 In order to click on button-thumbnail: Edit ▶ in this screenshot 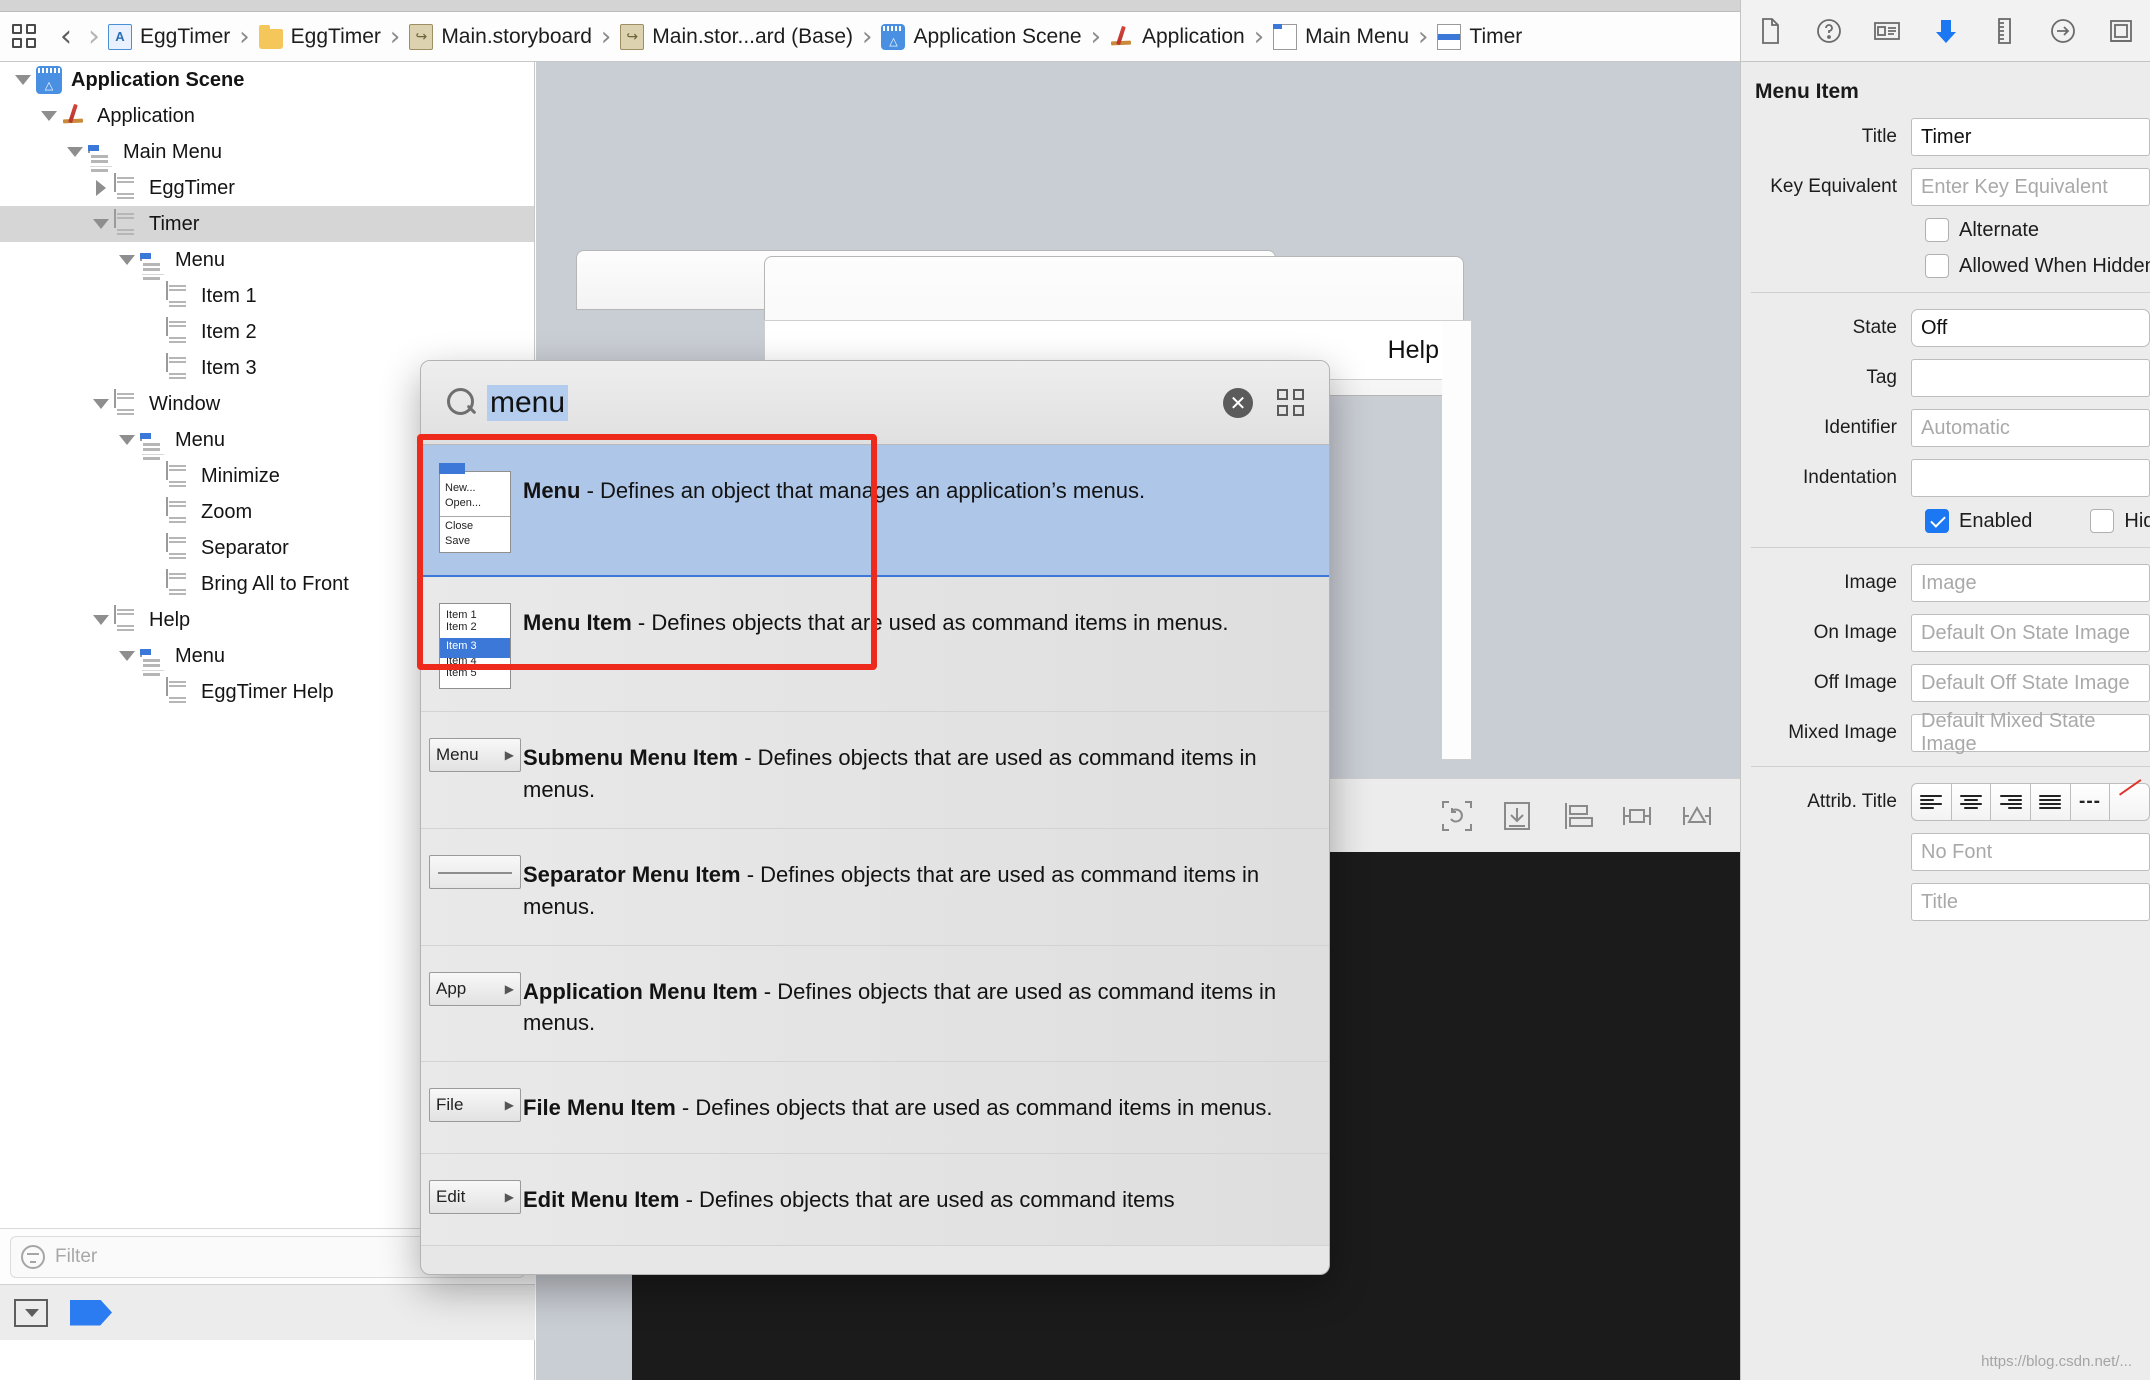, I will do `click(475, 1197)`.